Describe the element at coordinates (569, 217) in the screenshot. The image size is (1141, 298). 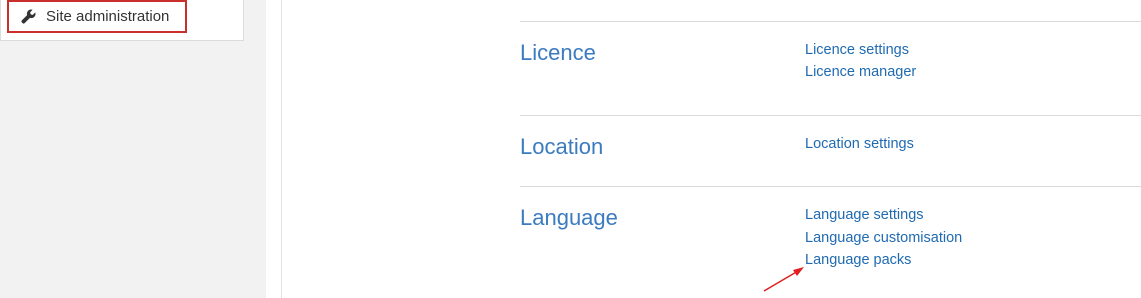
I see `section-title-language: Language` at that location.